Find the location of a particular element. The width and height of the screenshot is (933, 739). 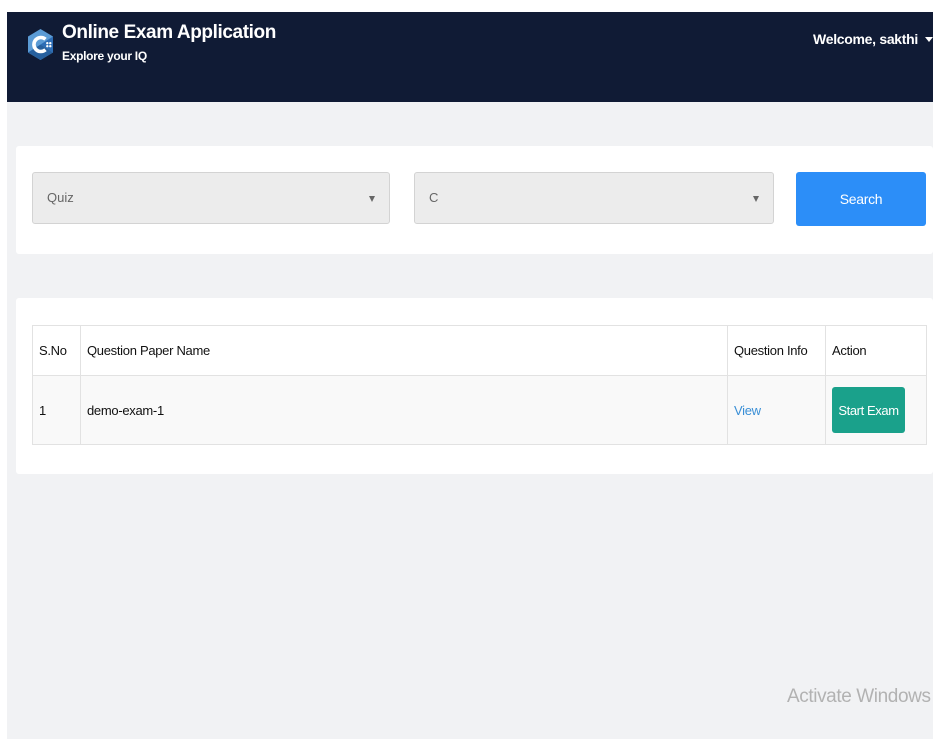

c-language-logo-icon is located at coordinates (40, 44).